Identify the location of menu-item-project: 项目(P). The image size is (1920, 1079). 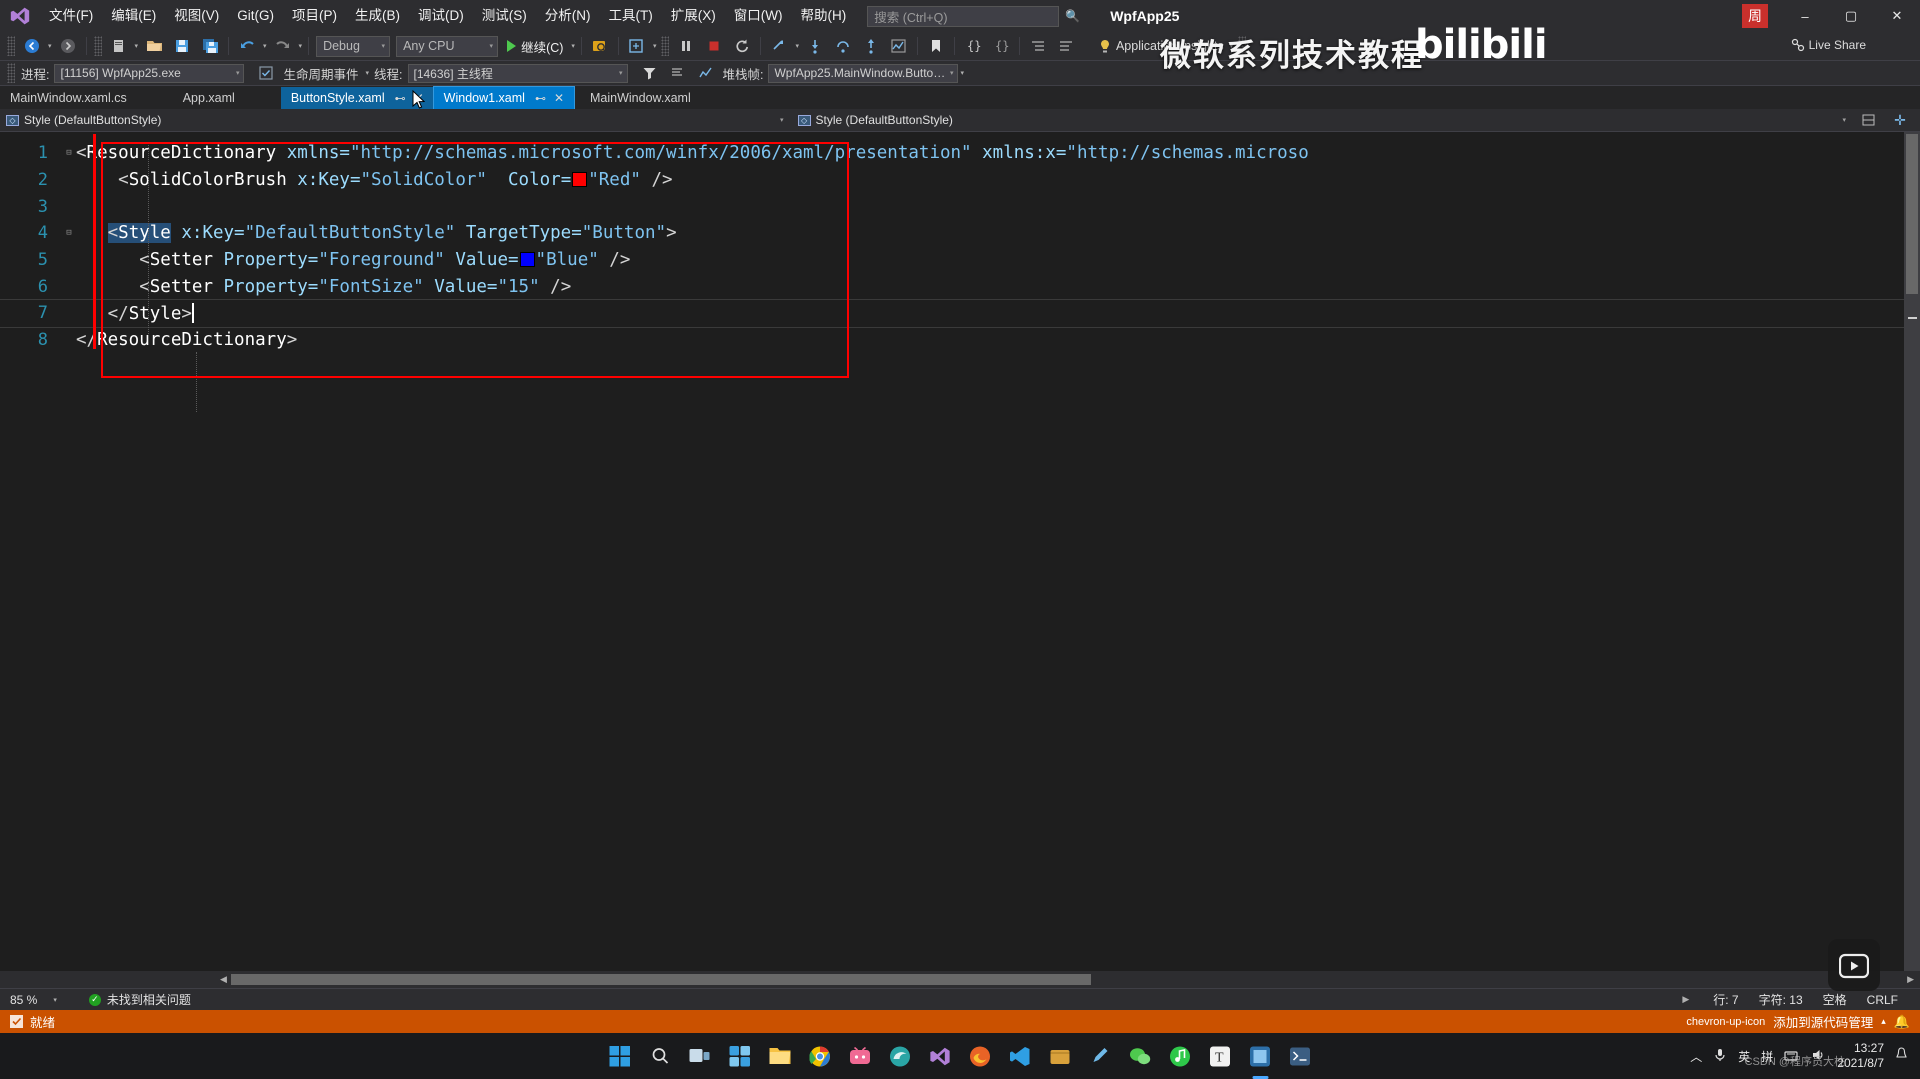
(314, 16).